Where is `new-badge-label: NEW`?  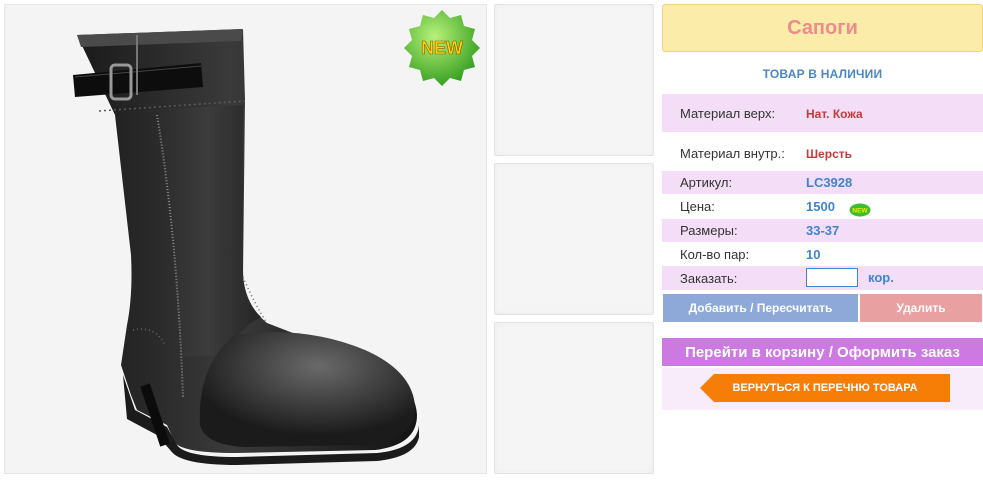 new-badge-label: NEW is located at coordinates (442, 48).